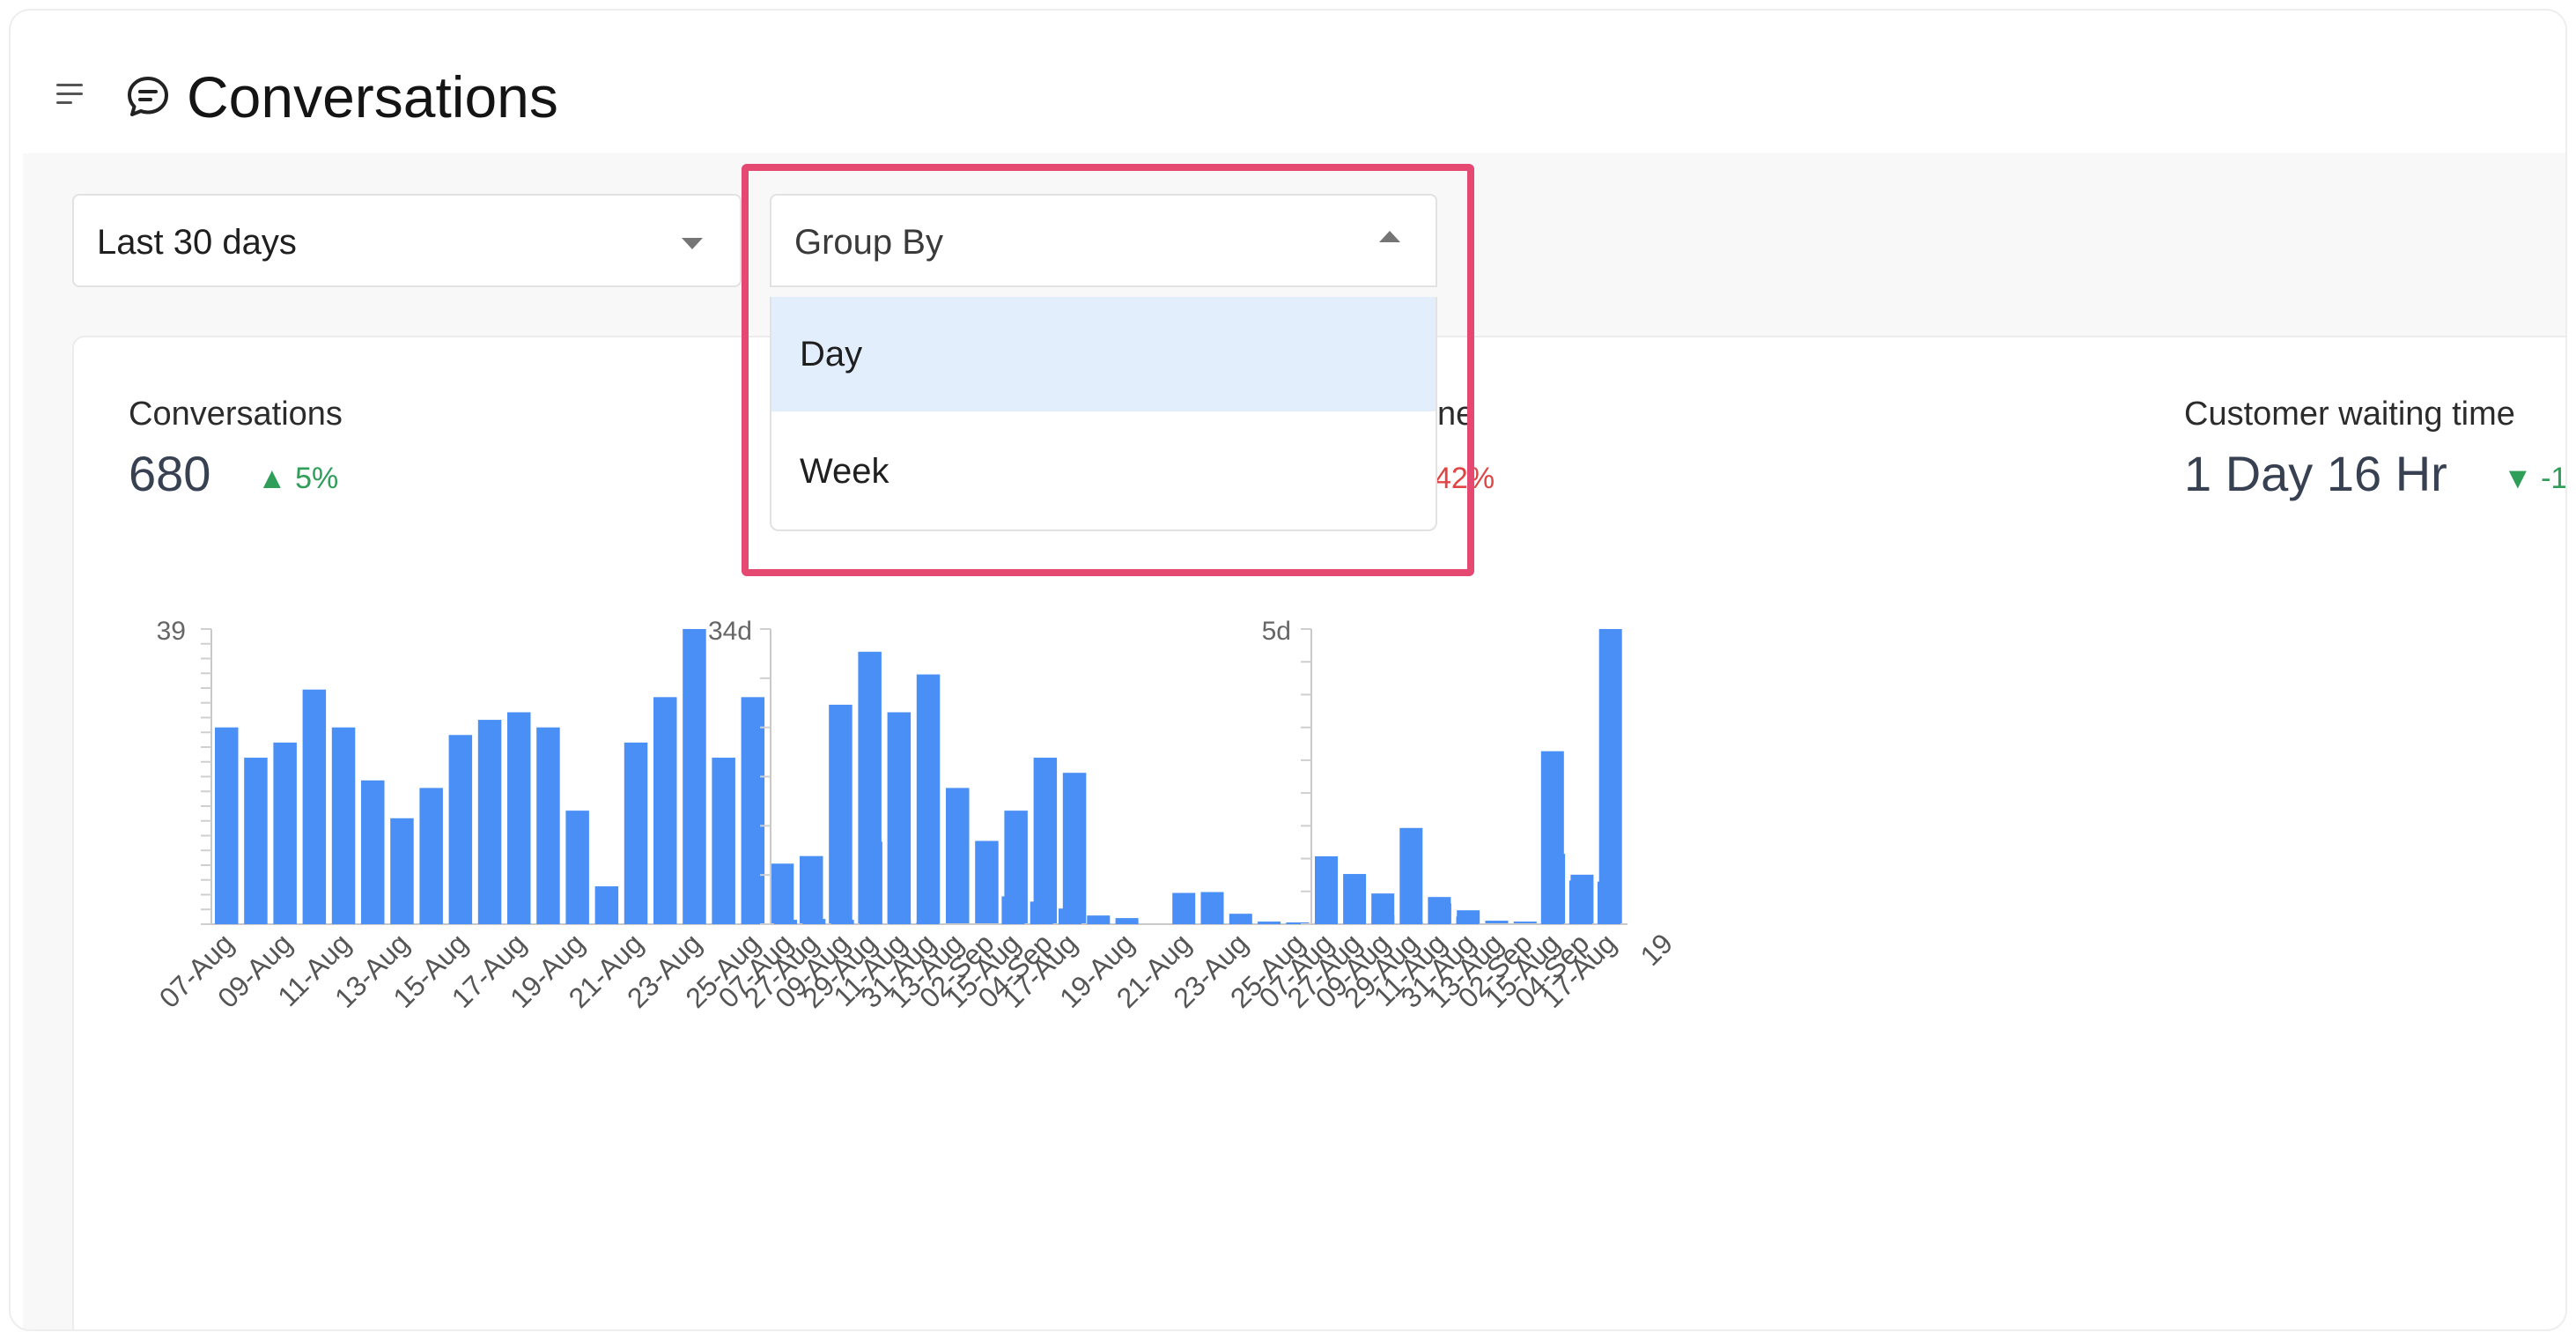 Image resolution: width=2576 pixels, height=1340 pixels. Describe the element at coordinates (1103, 471) in the screenshot. I see `group-by-option-week: Week` at that location.